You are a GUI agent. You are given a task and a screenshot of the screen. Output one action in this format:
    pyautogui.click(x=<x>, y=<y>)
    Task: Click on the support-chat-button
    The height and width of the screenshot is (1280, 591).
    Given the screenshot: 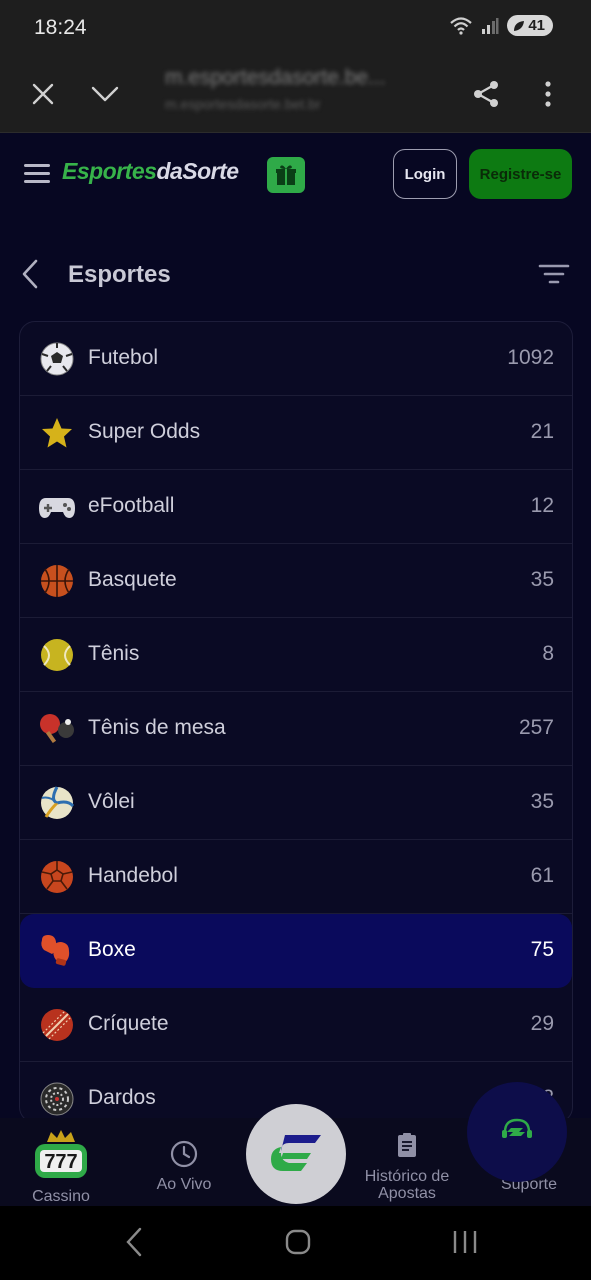 What is the action you would take?
    pyautogui.click(x=517, y=1132)
    